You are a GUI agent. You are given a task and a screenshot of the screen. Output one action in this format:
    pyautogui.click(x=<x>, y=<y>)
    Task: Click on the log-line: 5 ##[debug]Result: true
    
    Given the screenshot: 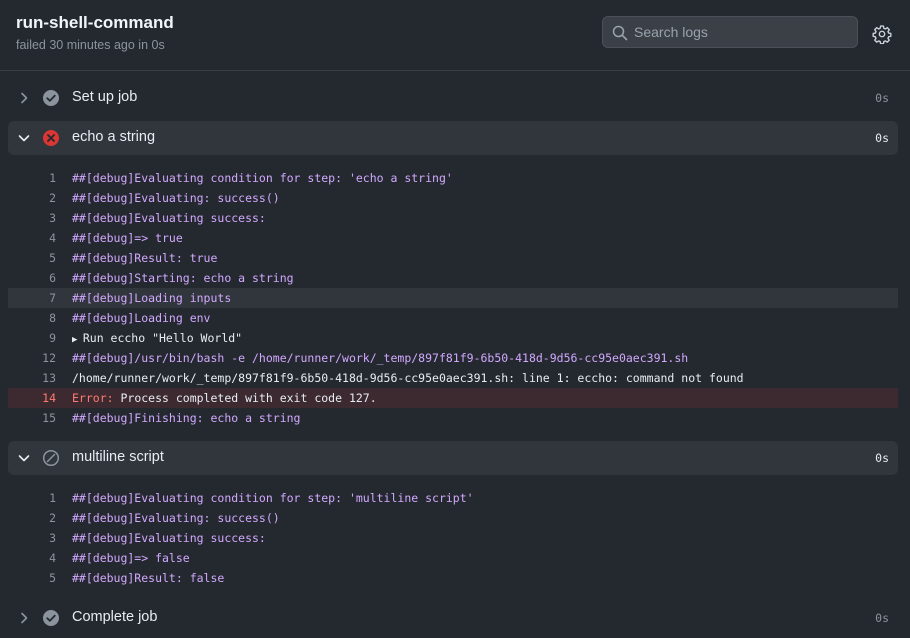 What is the action you would take?
    pyautogui.click(x=453, y=258)
    